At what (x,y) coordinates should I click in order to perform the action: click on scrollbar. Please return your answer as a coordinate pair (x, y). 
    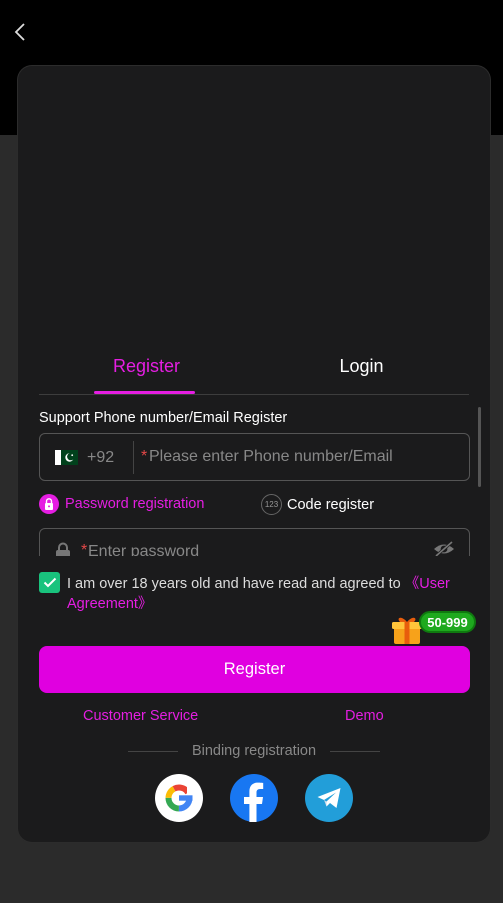
    Looking at the image, I should click on (479, 447).